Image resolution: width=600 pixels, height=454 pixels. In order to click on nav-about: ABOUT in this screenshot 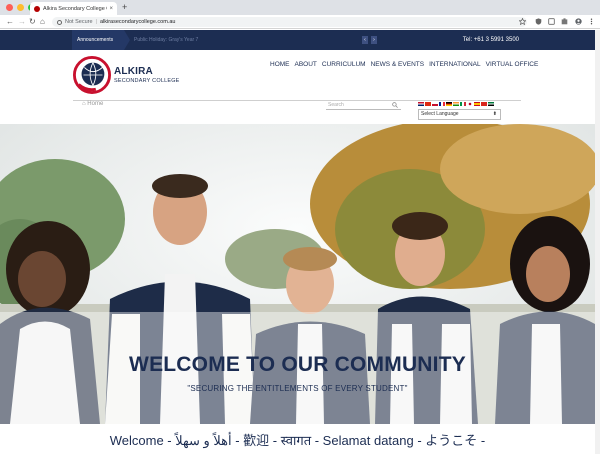, I will do `click(306, 64)`.